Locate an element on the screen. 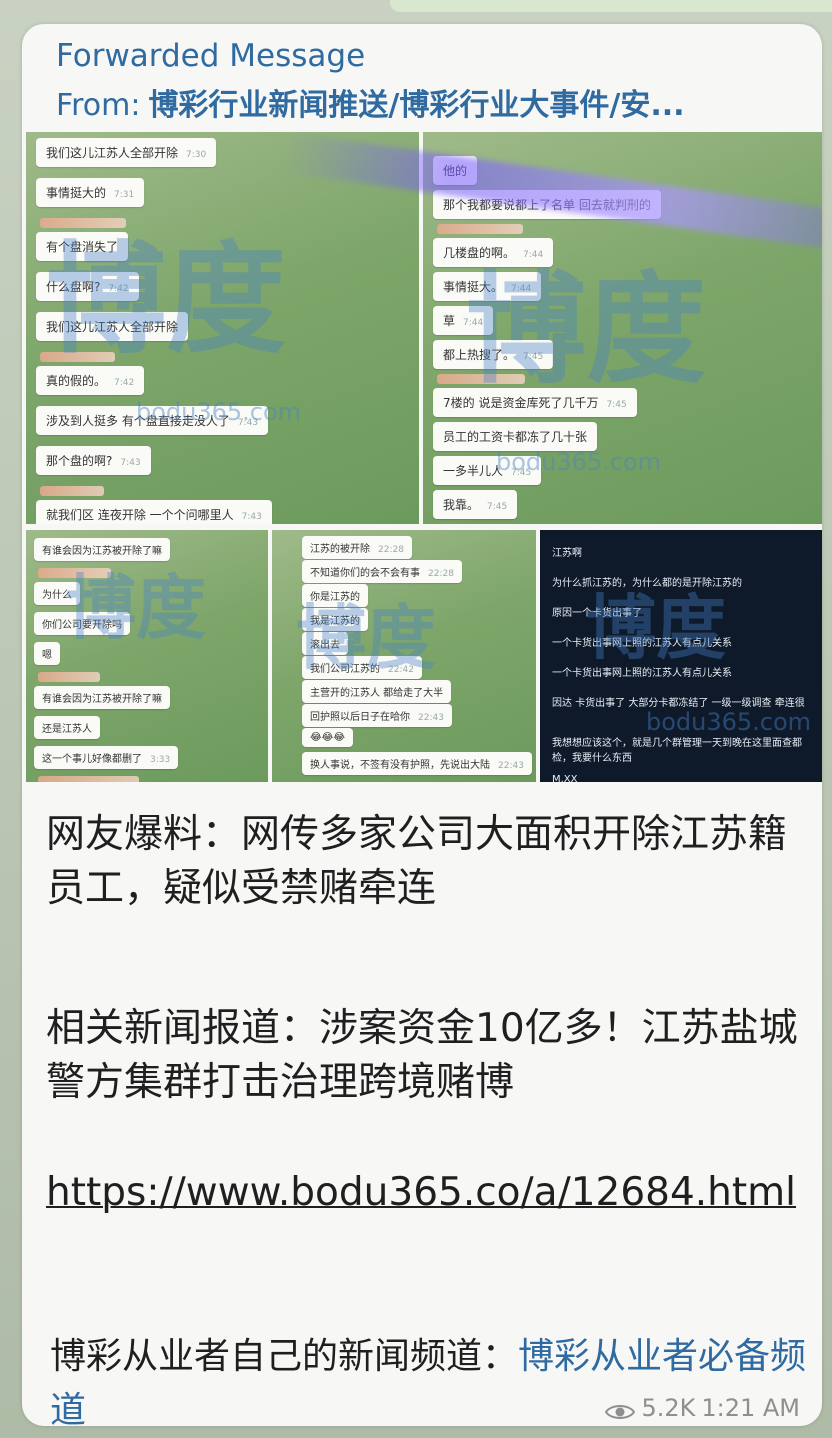  chat-message-text: 江苏啊 is located at coordinates (567, 553).